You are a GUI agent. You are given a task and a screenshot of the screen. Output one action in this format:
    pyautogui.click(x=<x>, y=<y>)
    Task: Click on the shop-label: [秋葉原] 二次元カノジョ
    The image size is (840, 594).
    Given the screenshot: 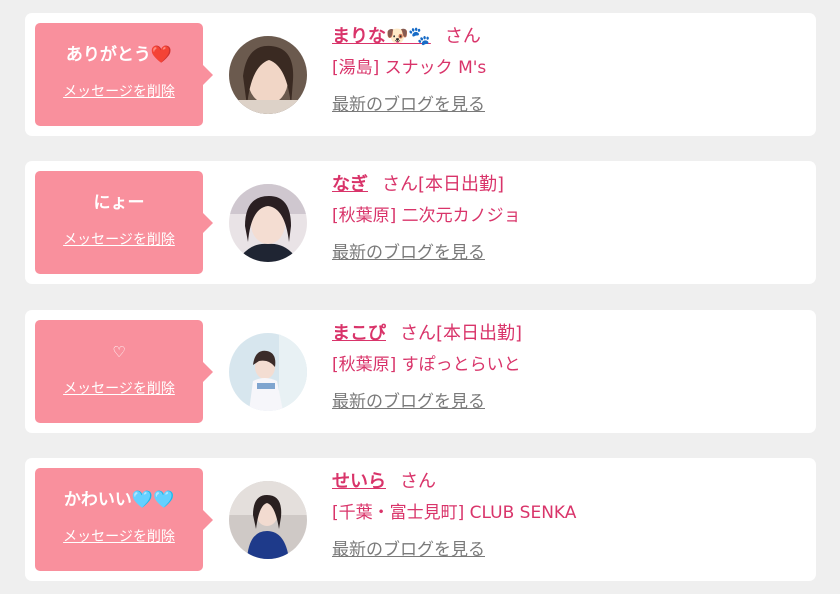 What is the action you would take?
    pyautogui.click(x=426, y=216)
    